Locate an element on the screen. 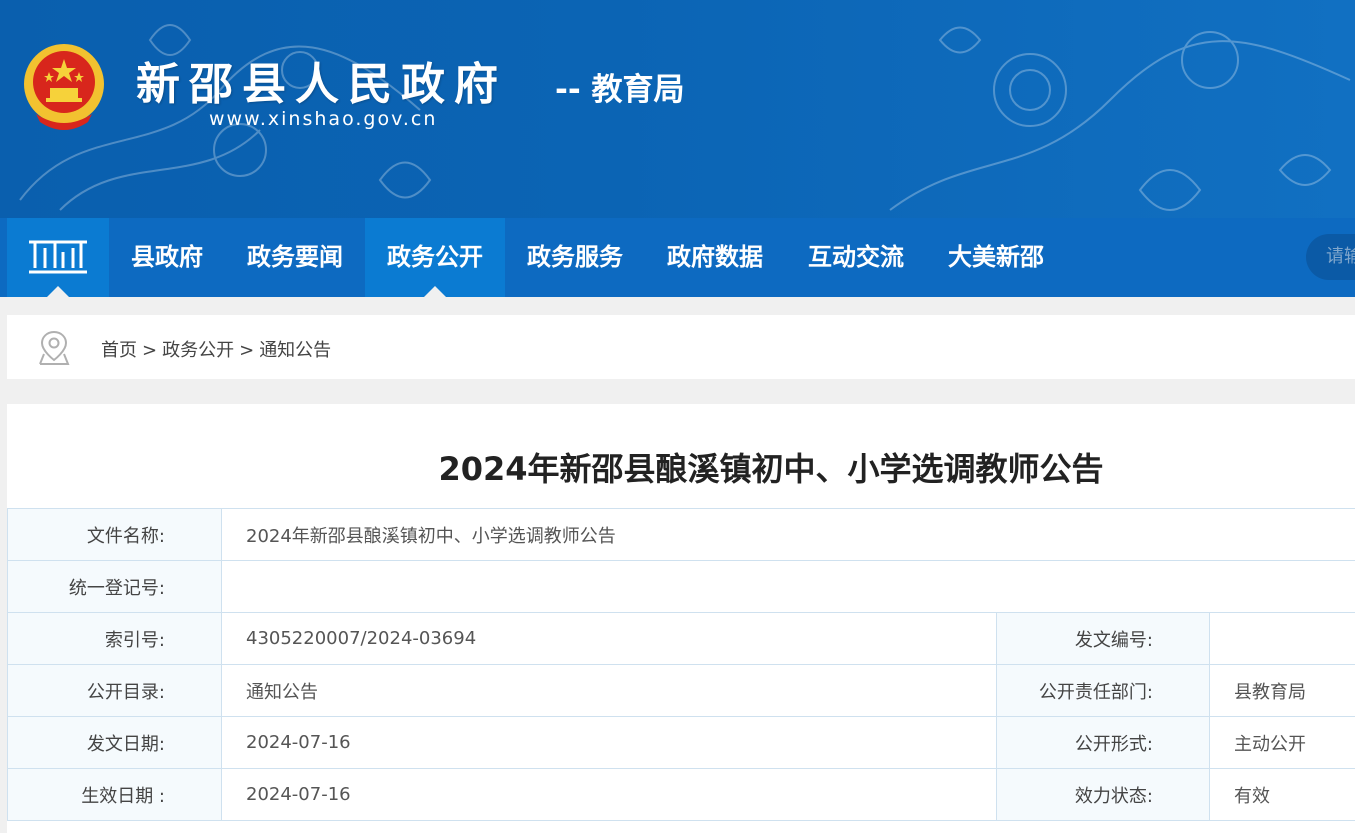  issue-date-label: 发文日期: is located at coordinates (114, 742).